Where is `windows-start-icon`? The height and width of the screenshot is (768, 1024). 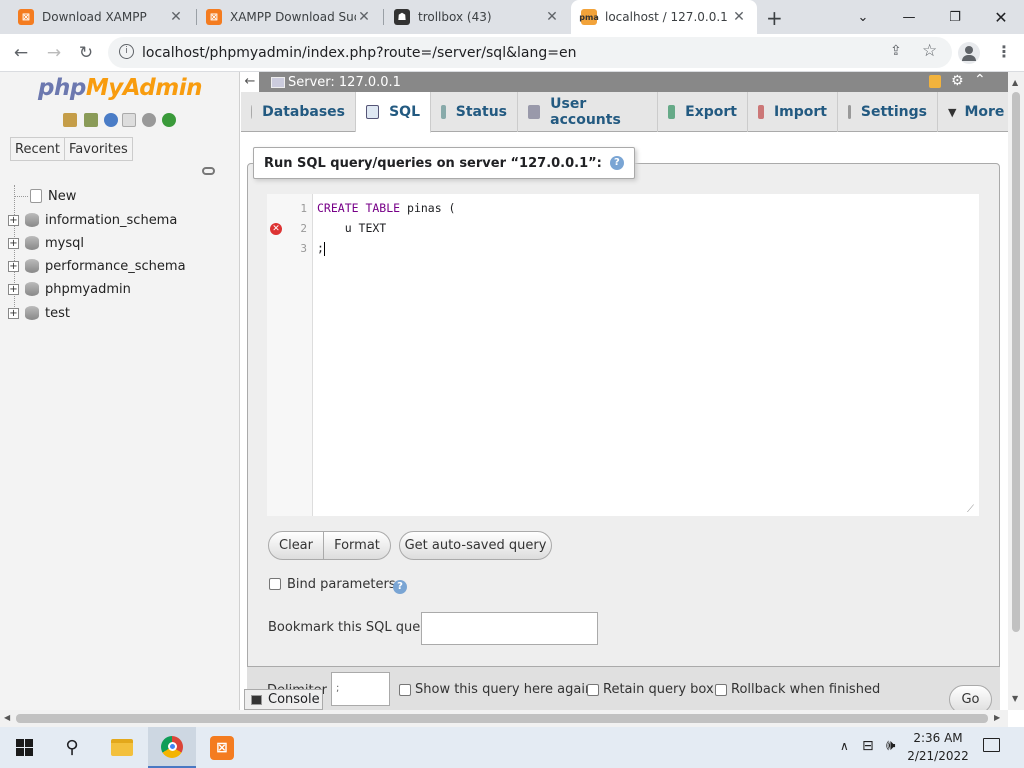
windows-start-icon is located at coordinates (24, 747).